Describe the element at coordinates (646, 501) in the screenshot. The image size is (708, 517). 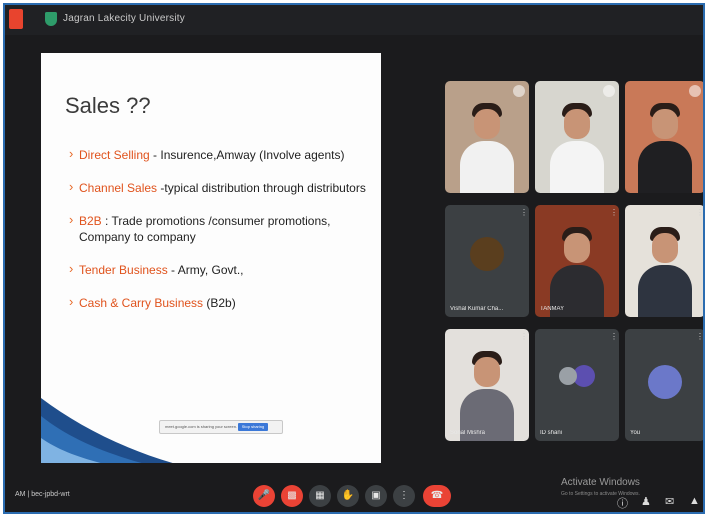
I see `people-icon: ♟` at that location.